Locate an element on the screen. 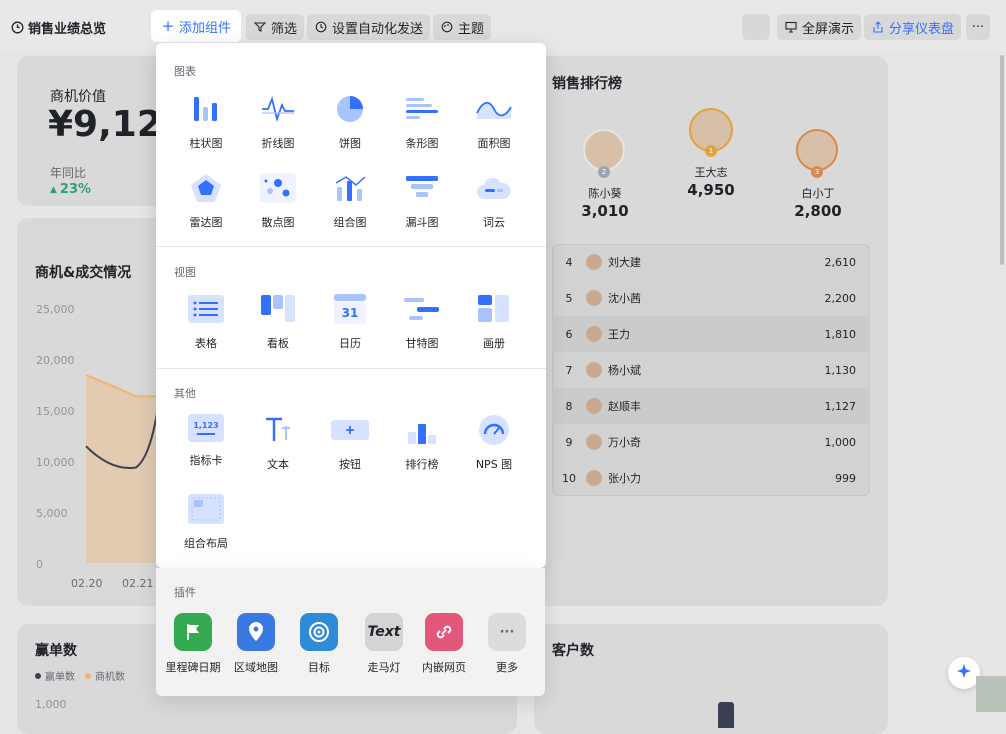  widget-text: 文本 is located at coordinates (278, 448).